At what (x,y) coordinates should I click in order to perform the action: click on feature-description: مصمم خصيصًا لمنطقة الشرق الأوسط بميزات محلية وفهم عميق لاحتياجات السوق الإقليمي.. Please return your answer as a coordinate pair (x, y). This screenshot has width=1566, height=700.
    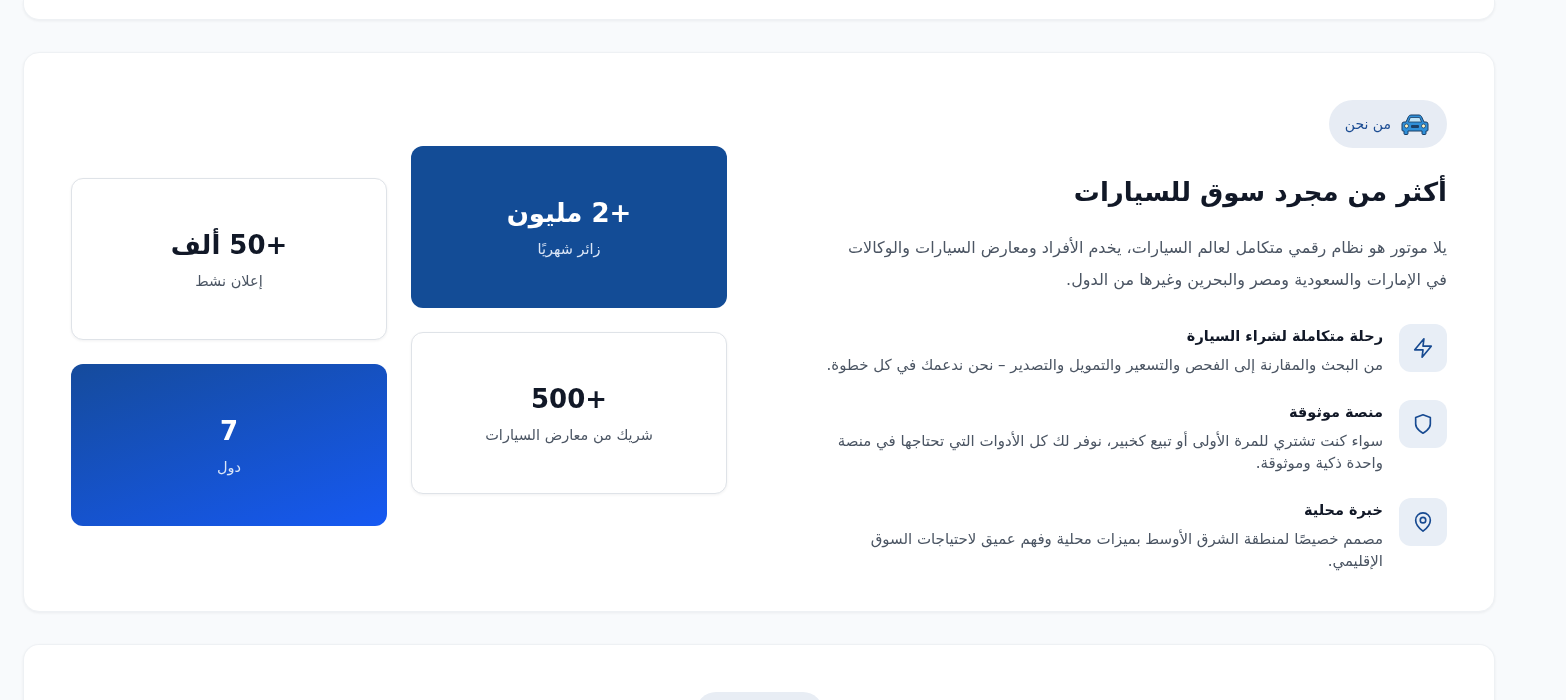
    Looking at the image, I should click on (1126, 550).